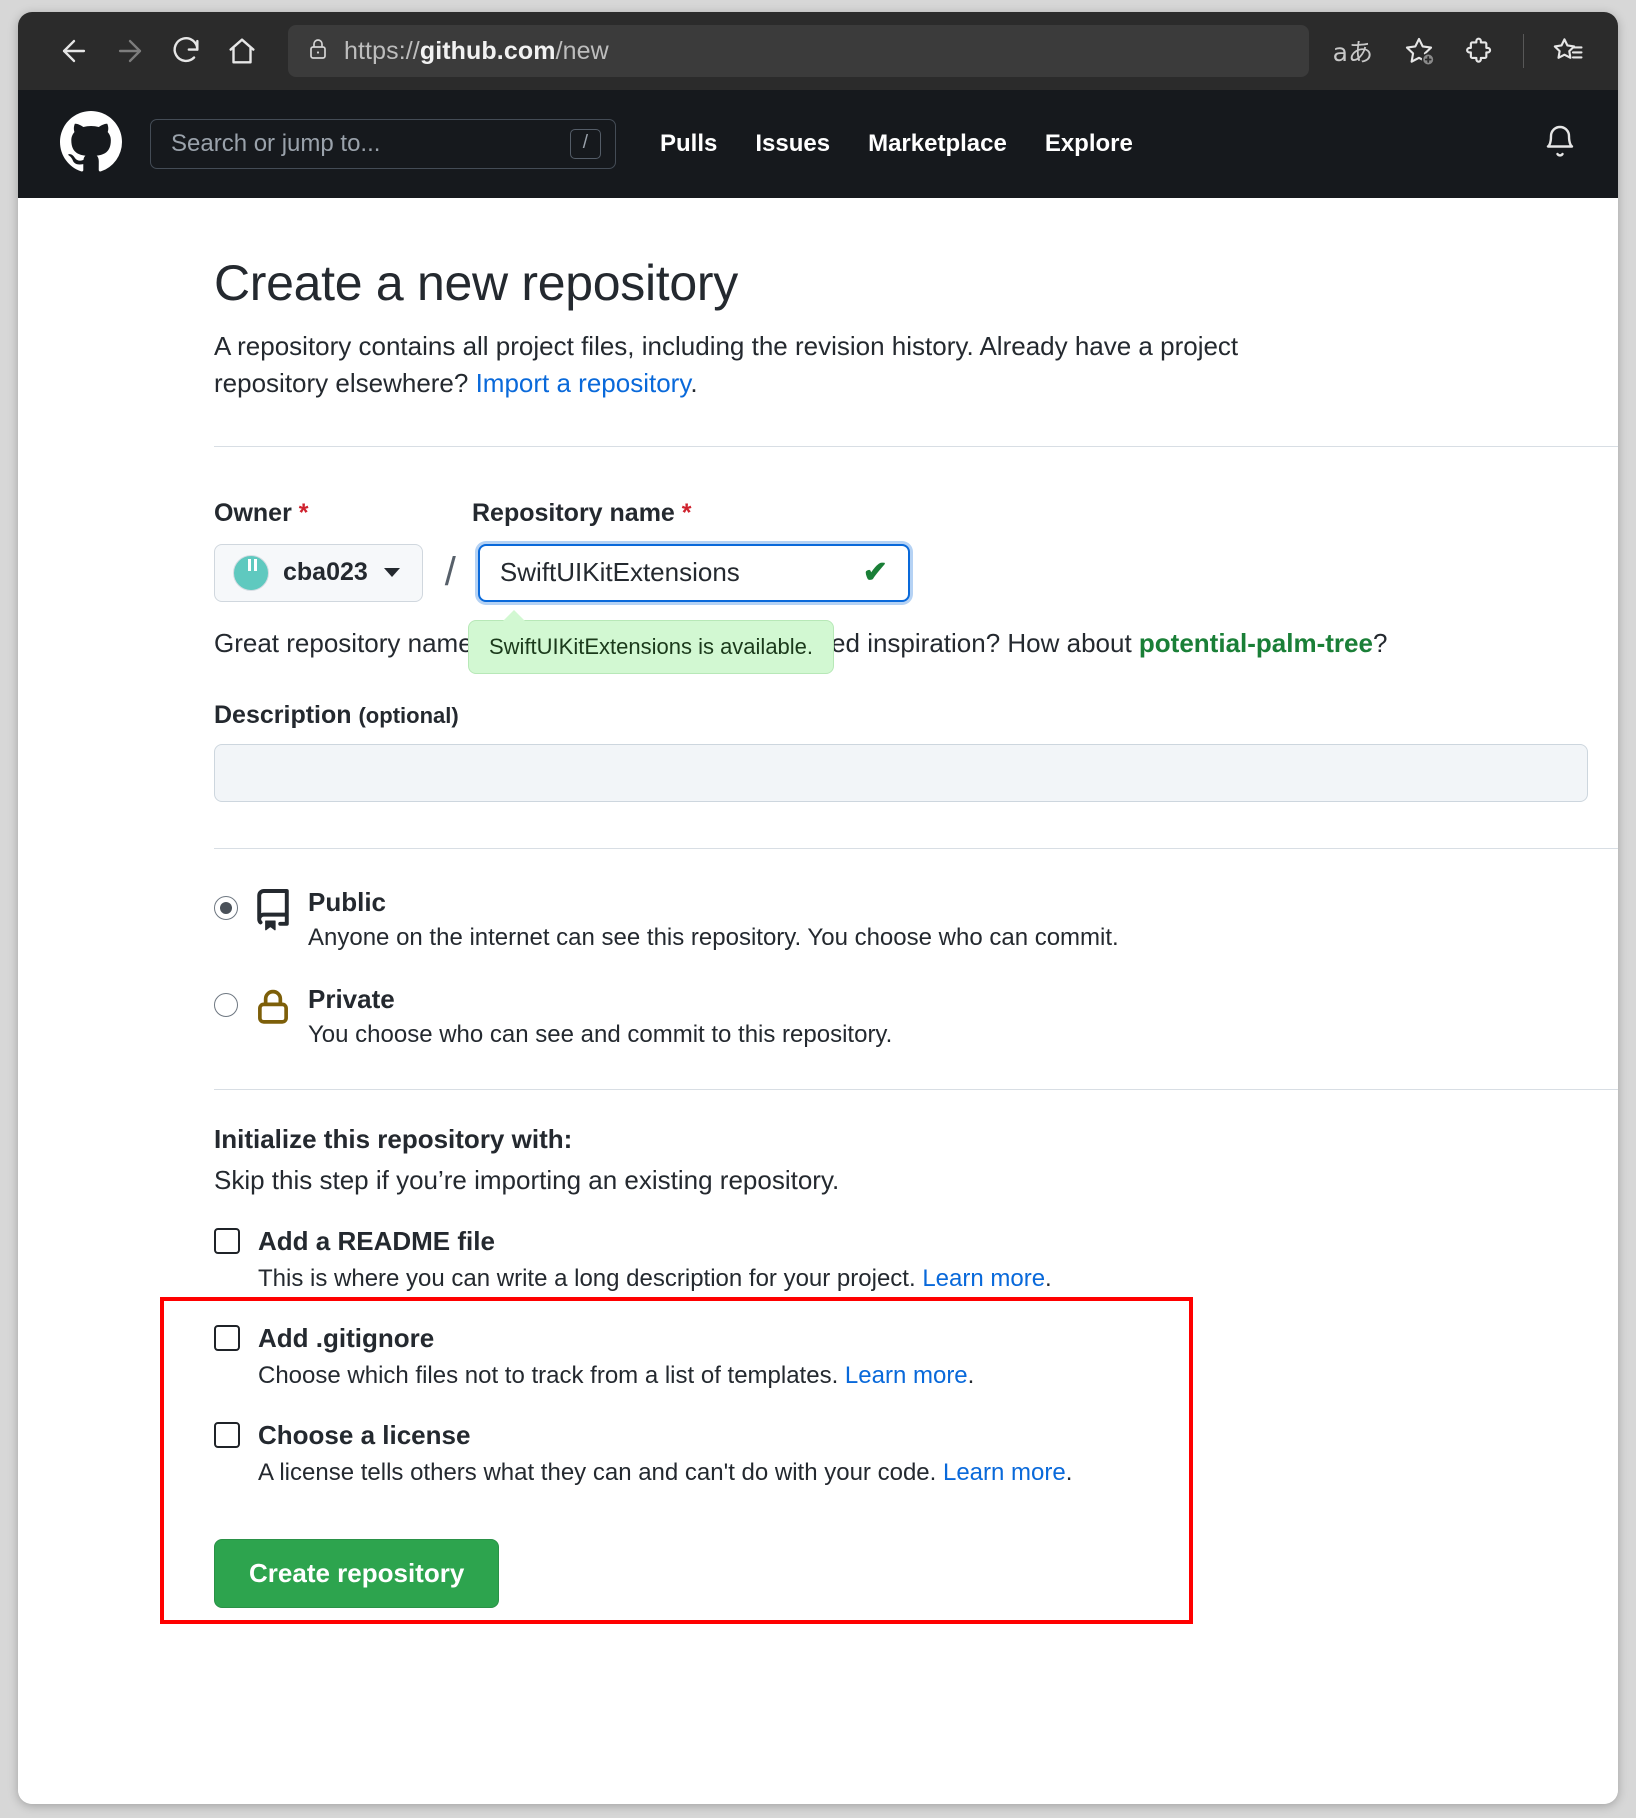 The image size is (1636, 1818). I want to click on home-button, so click(242, 51).